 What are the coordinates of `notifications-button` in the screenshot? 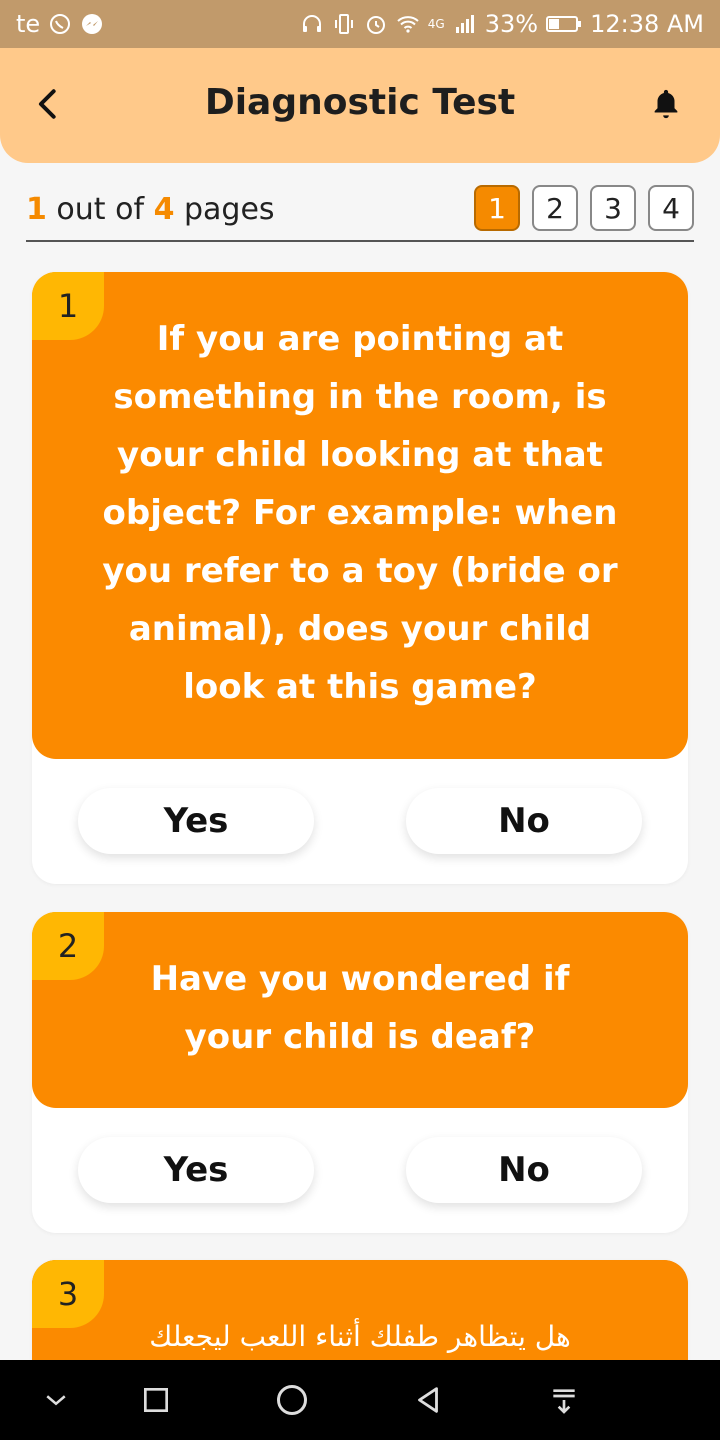 It's located at (666, 104).